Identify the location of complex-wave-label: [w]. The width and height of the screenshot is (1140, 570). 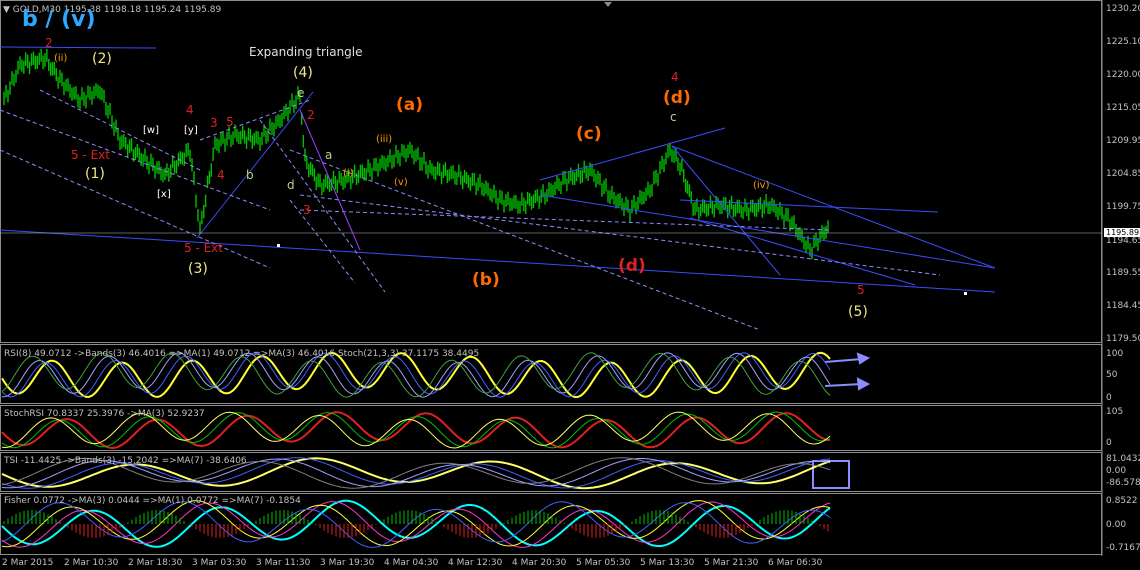
(151, 130).